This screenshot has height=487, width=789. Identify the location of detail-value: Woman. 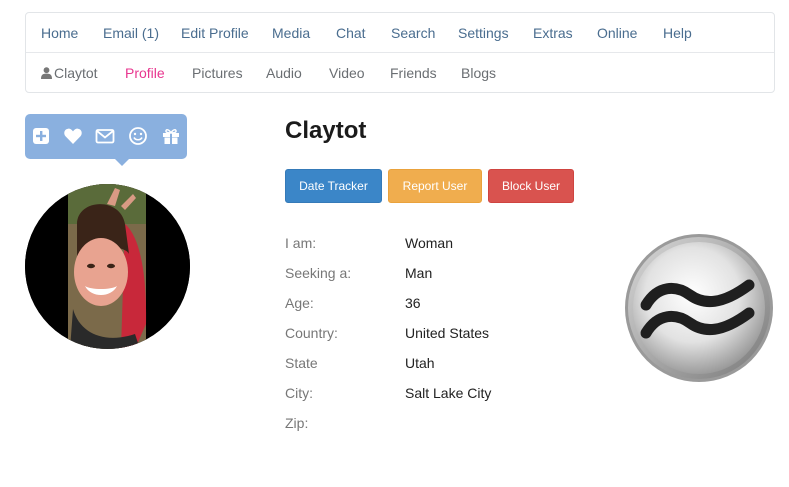
(429, 243).